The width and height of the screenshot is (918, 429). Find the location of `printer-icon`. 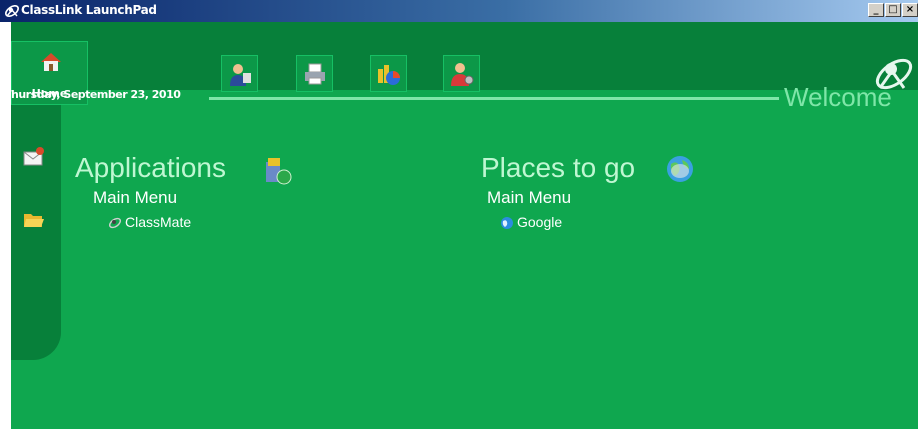

printer-icon is located at coordinates (315, 74).